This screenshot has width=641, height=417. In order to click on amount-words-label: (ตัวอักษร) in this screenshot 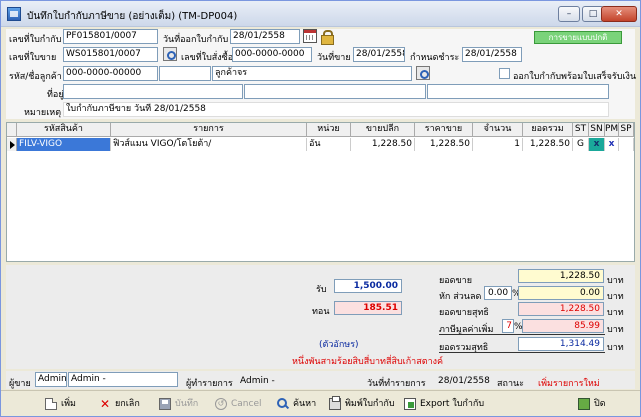, I will do `click(339, 345)`.